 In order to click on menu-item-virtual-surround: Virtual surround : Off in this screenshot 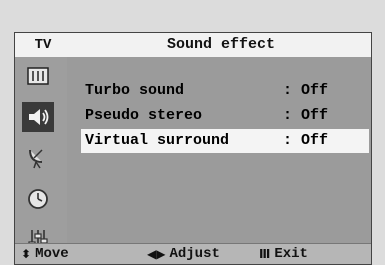, I will do `click(225, 141)`.